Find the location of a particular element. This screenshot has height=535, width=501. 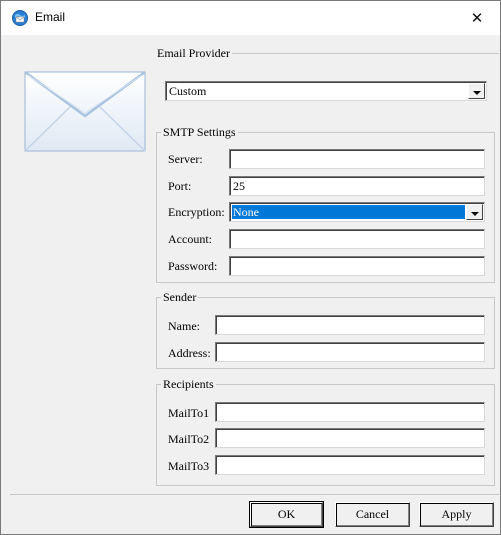

sender-address-label: Address: is located at coordinates (189, 353).